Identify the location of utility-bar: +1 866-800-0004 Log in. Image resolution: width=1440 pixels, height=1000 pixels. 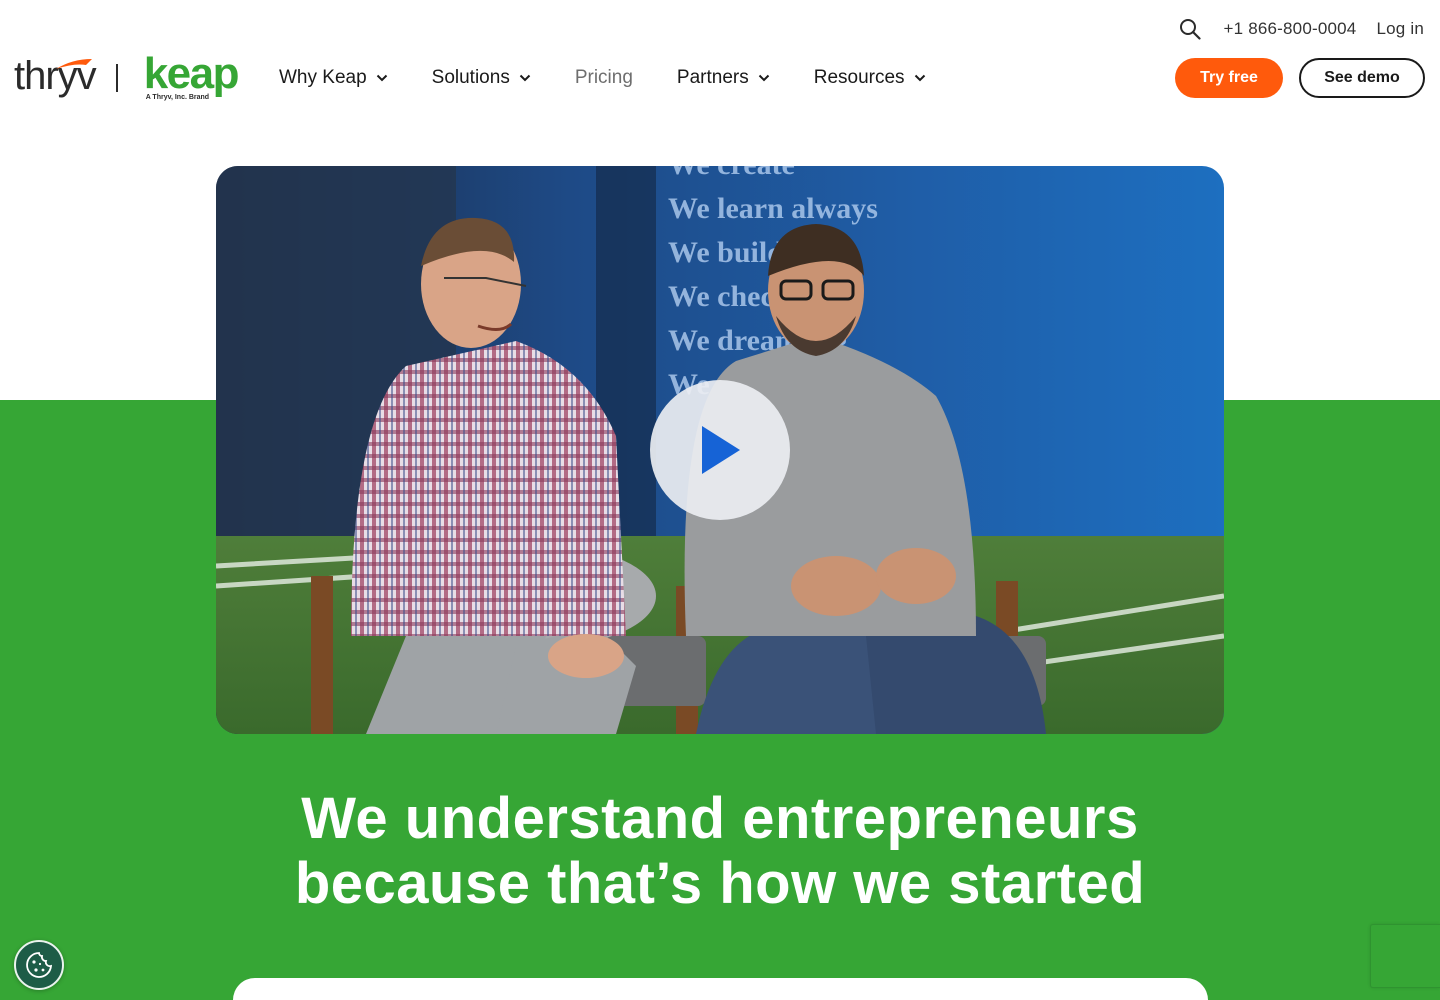
(1300, 29).